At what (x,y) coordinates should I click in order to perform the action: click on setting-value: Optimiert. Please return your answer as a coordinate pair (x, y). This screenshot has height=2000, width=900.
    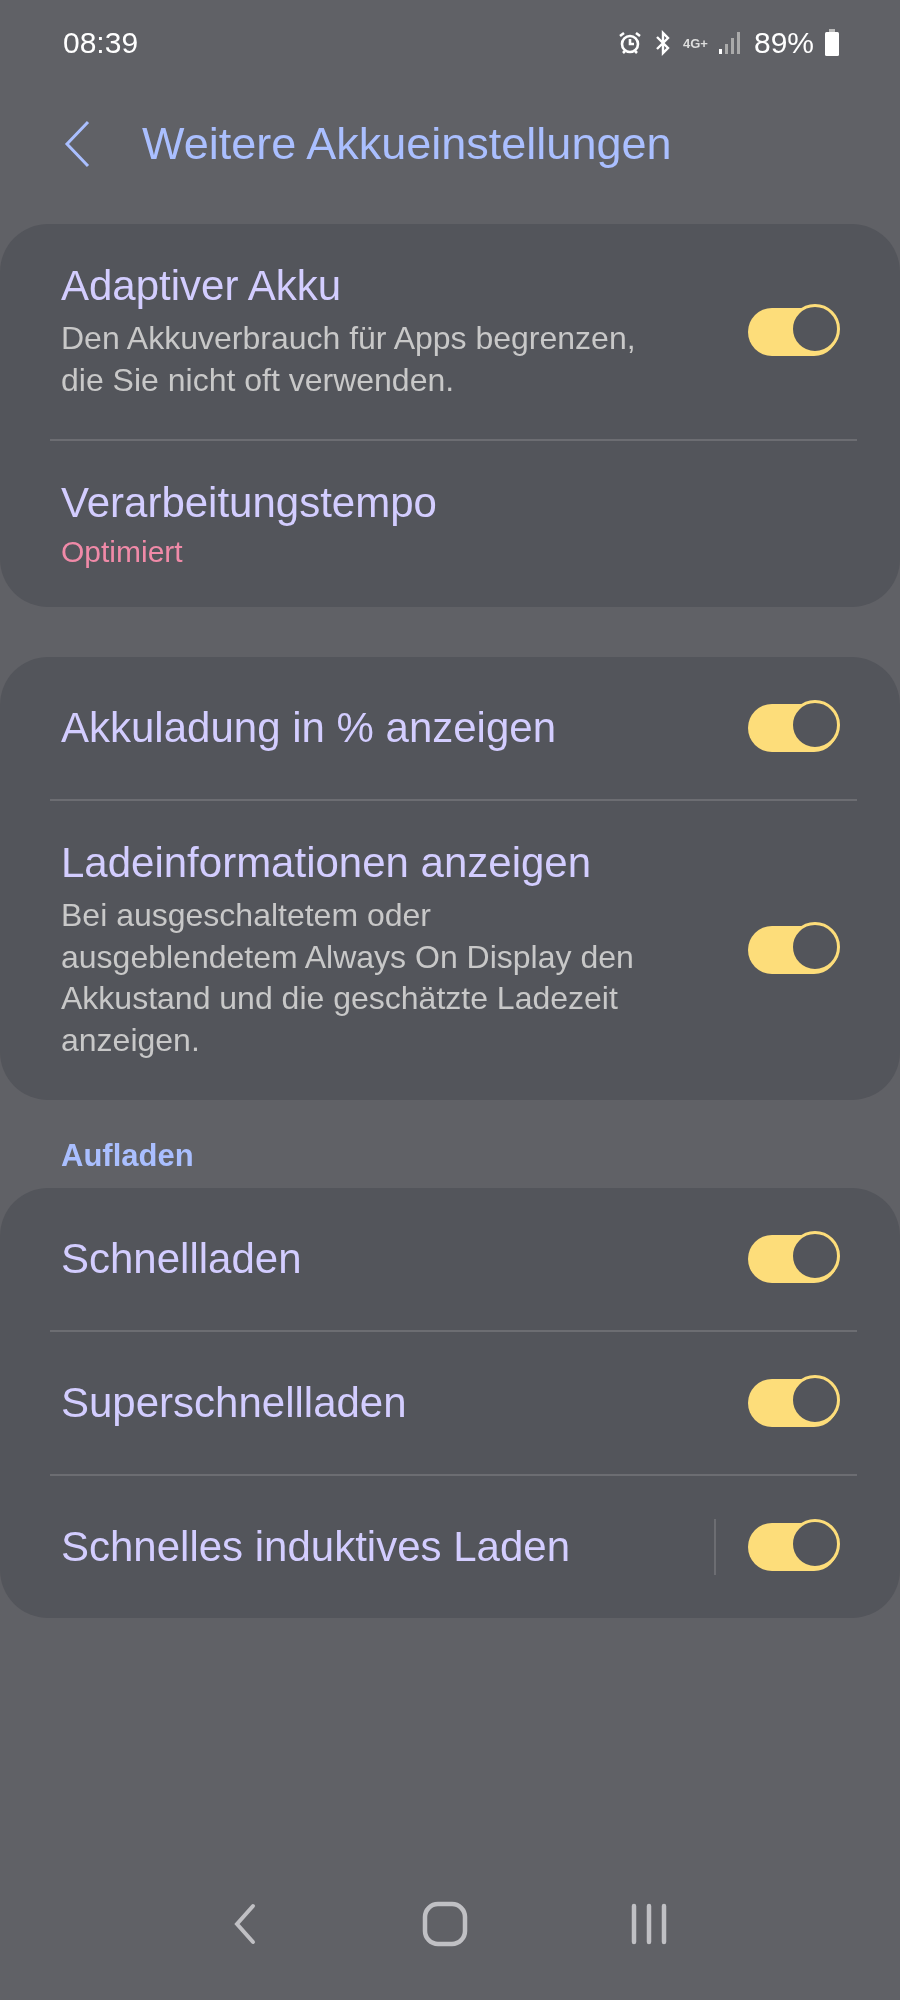
    Looking at the image, I should click on (122, 552).